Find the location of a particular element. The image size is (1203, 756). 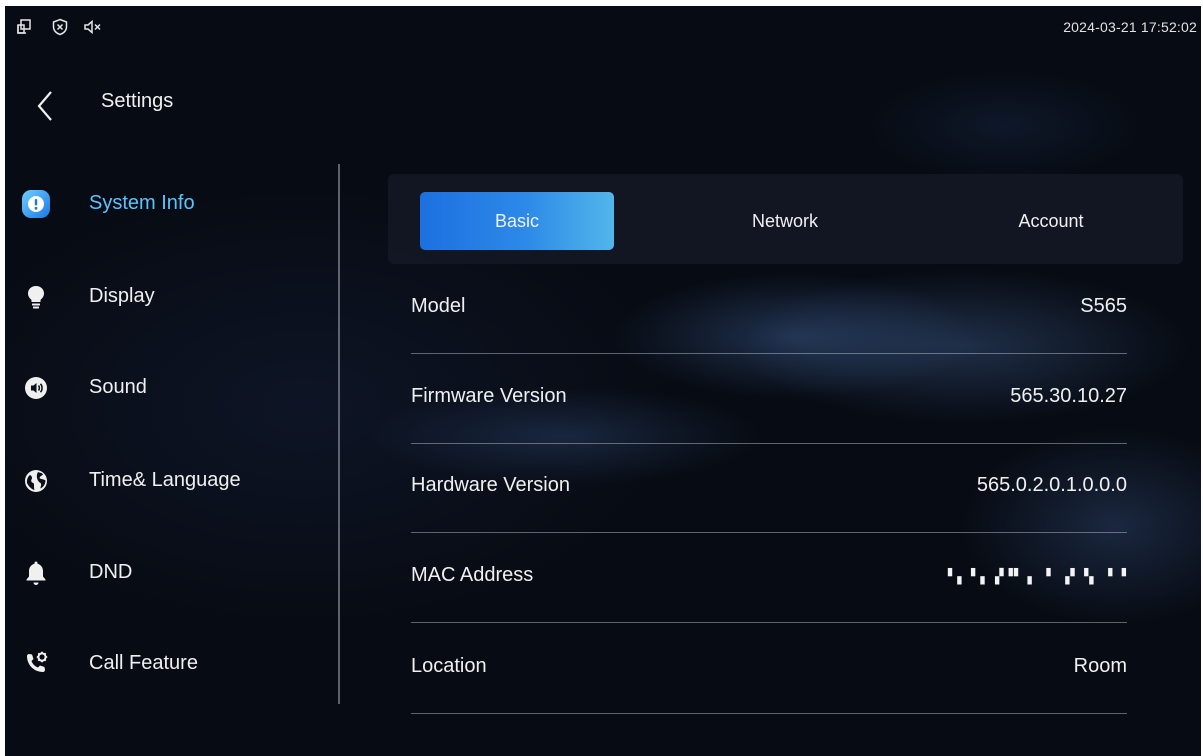

info-row-hardware: Hardware Version 565.0.2.0.1.0.0.0 is located at coordinates (769, 487).